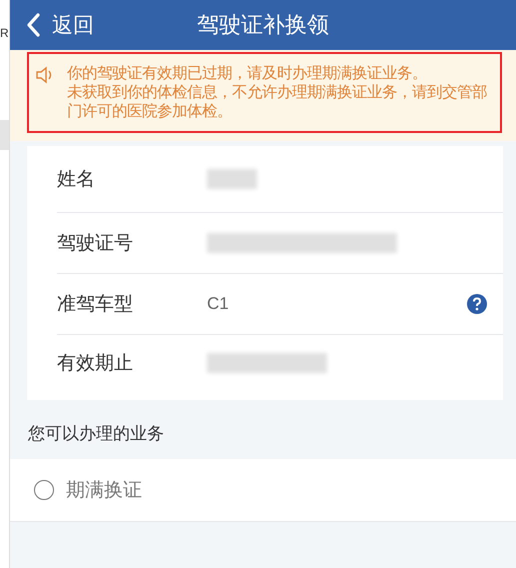 The height and width of the screenshot is (568, 516). What do you see at coordinates (263, 26) in the screenshot?
I see `page-title: 驾驶证补换领` at bounding box center [263, 26].